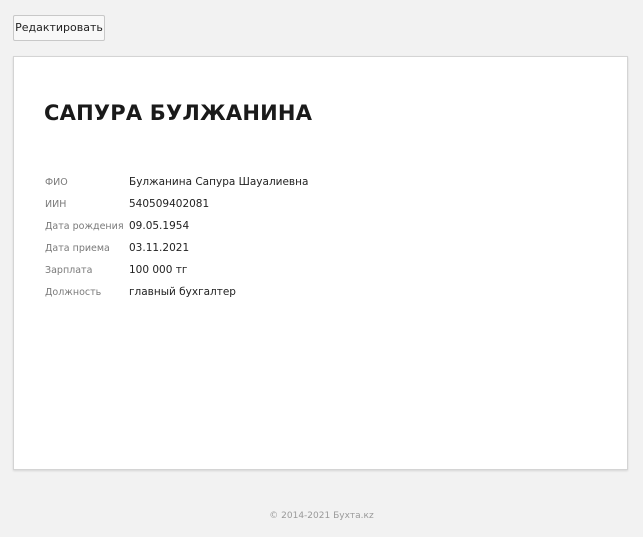 The image size is (643, 537). Describe the element at coordinates (169, 204) in the screenshot. I see `field-value: 540509402081` at that location.